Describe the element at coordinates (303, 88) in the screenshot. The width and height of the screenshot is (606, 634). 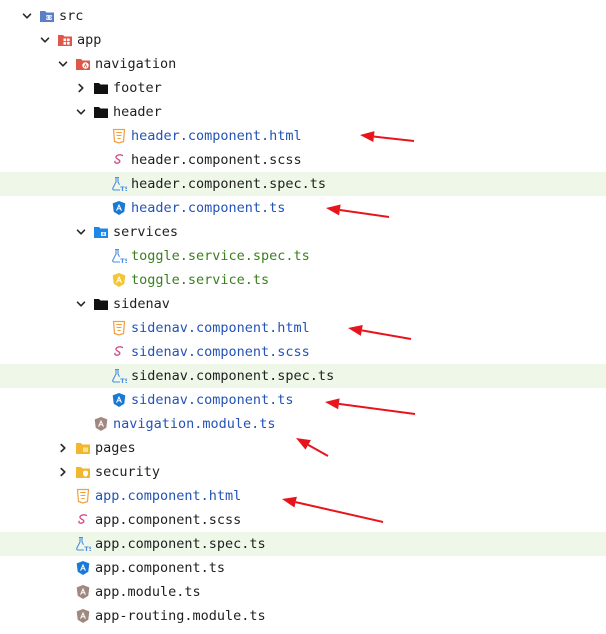
I see `tree-row: footer` at that location.